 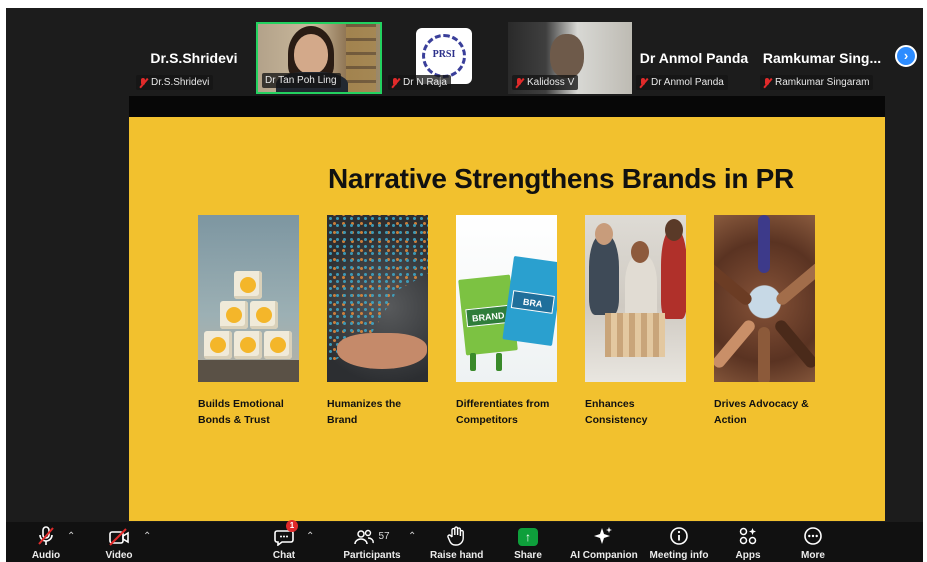 I want to click on slide-card: Builds Emotional Bonds & Trust, so click(x=248, y=321).